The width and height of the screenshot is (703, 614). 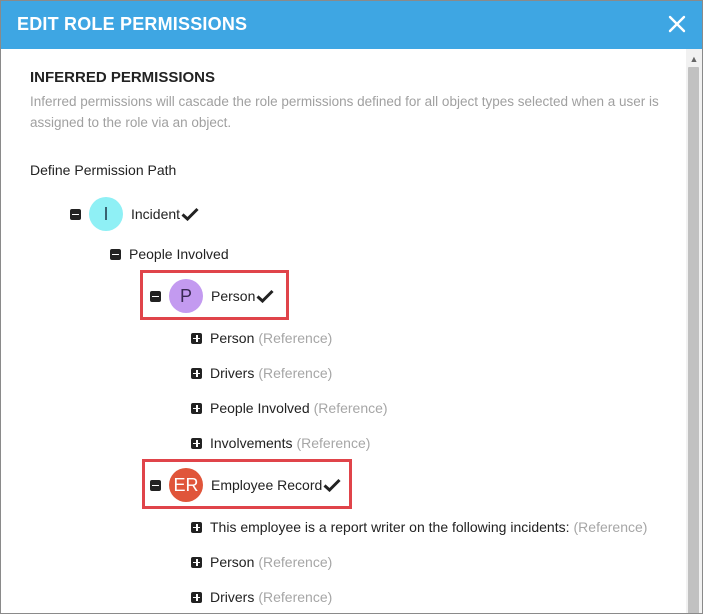 What do you see at coordinates (251, 443) in the screenshot?
I see `node-label: Involvements` at bounding box center [251, 443].